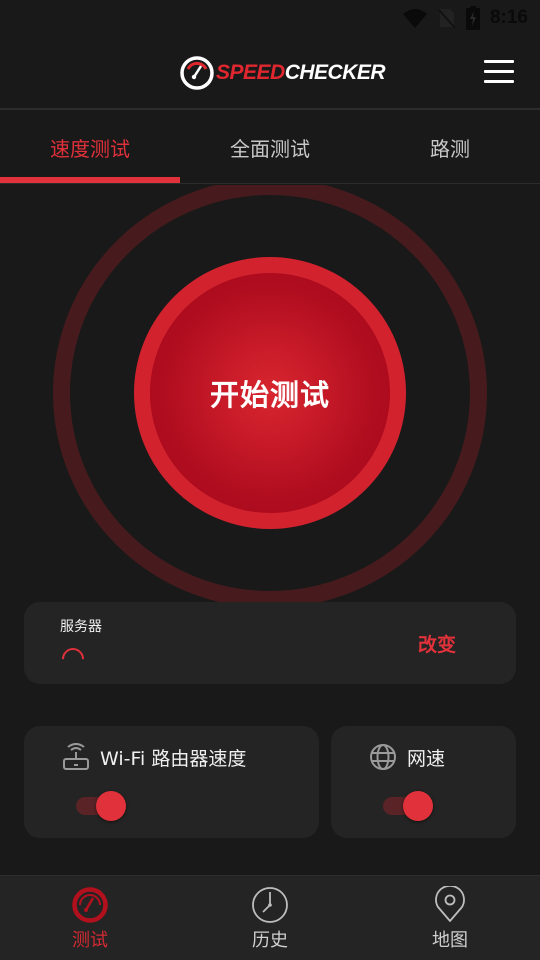 This screenshot has width=540, height=960. Describe the element at coordinates (450, 904) in the screenshot. I see `map-pin-icon` at that location.